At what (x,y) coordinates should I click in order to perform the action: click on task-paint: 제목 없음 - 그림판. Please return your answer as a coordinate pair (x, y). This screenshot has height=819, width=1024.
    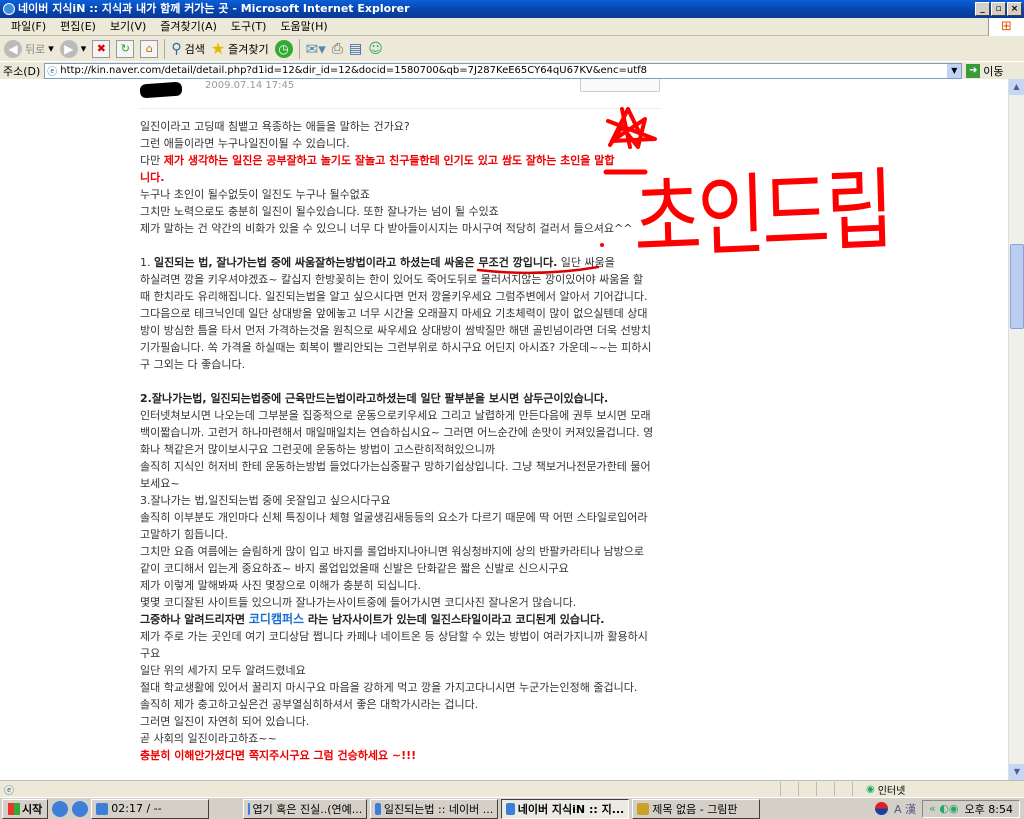
    Looking at the image, I should click on (696, 808).